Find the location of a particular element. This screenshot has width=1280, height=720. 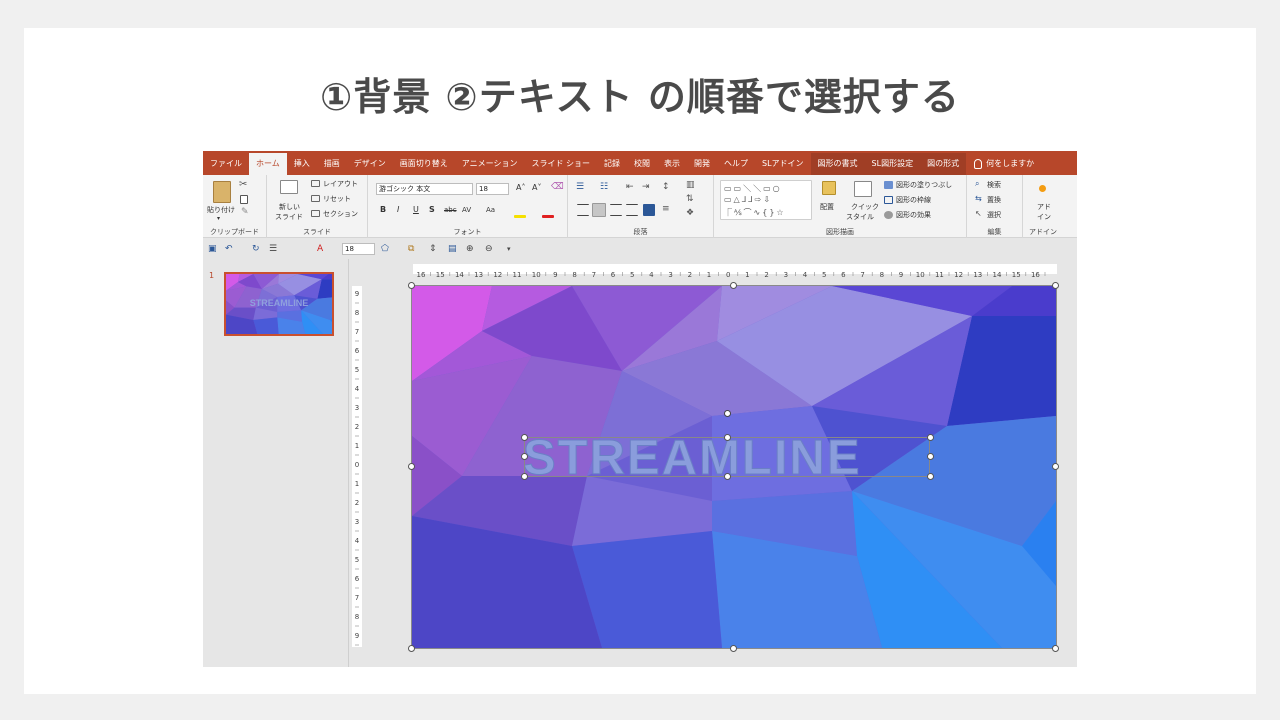

addin-icon is located at coordinates (1042, 188).